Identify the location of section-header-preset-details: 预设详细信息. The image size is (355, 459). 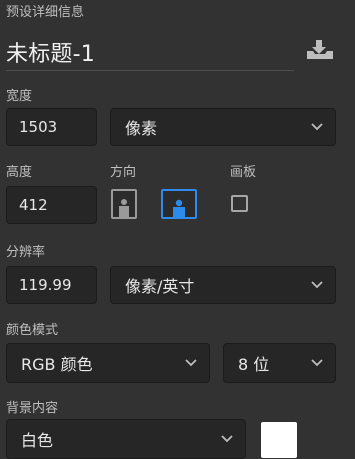
(45, 12).